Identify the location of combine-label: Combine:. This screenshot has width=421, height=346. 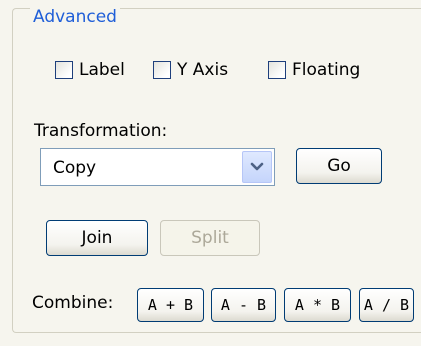
(73, 303).